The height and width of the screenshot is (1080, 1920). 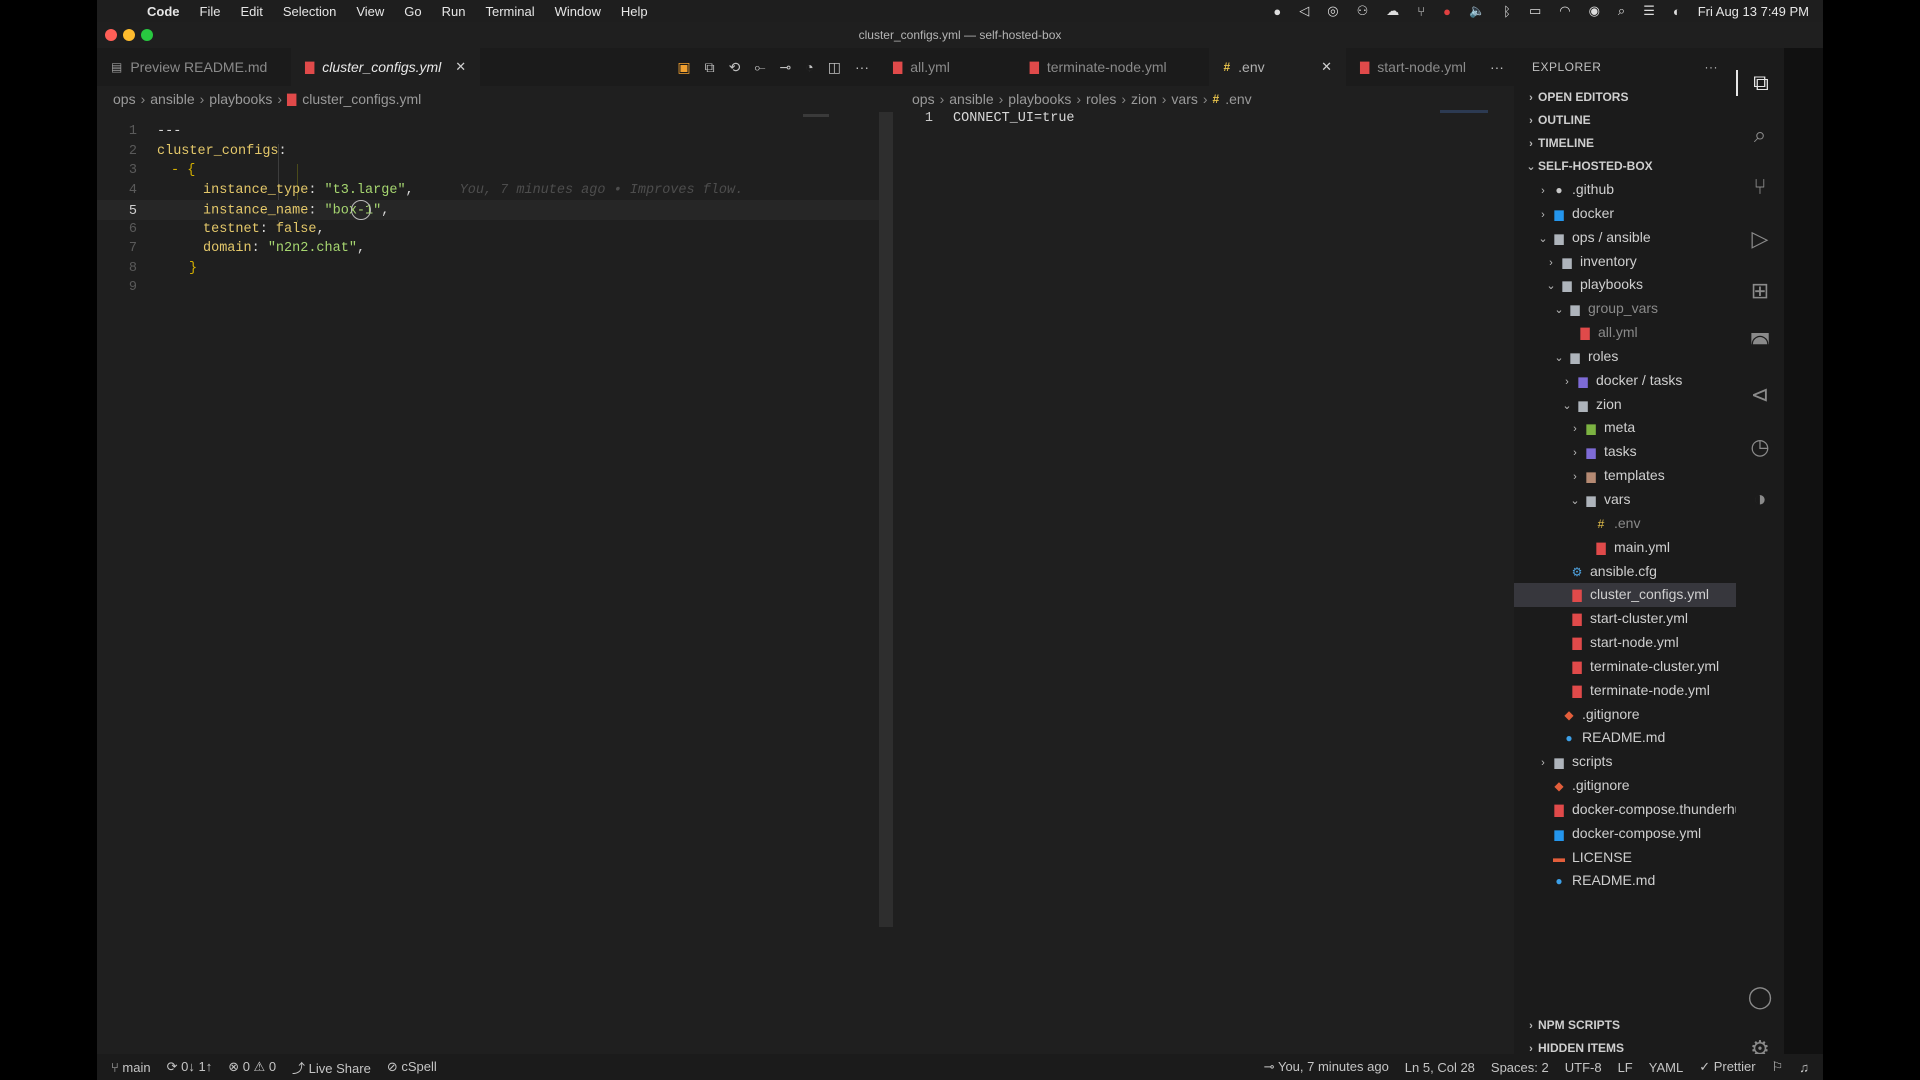 I want to click on volume-icon: 🔈, so click(x=1477, y=11).